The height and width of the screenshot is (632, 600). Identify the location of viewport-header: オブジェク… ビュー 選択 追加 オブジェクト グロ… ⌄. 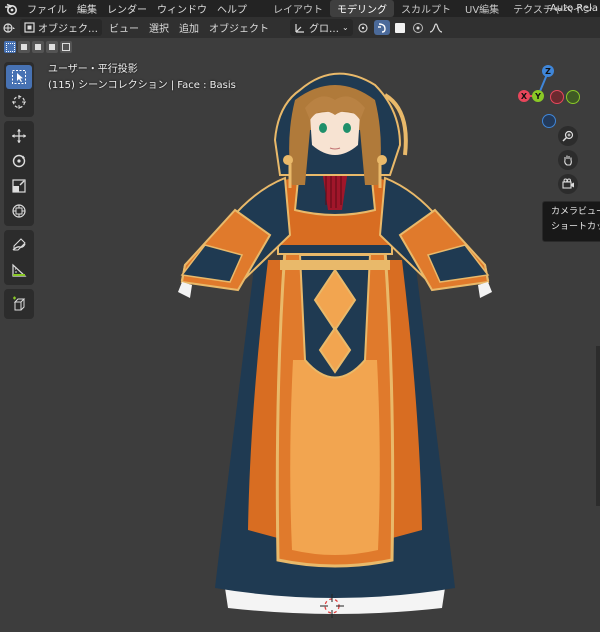
(300, 27).